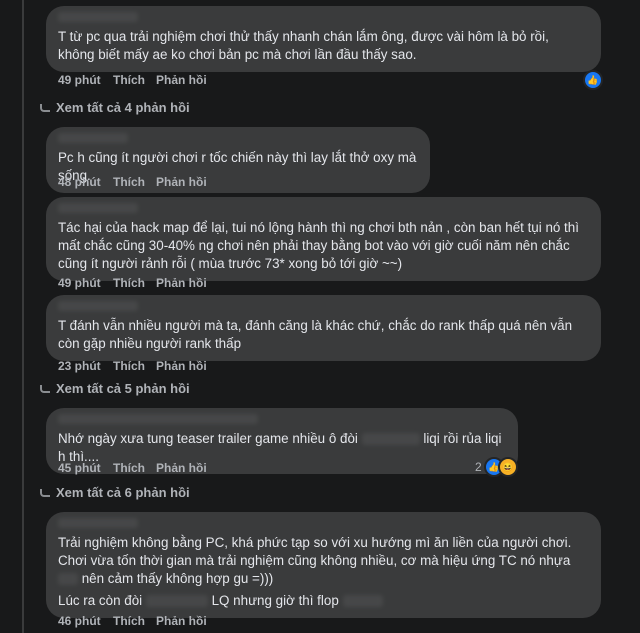 This screenshot has height=633, width=640. Describe the element at coordinates (85, 182) in the screenshot. I see `comment-time: 48 phút` at that location.